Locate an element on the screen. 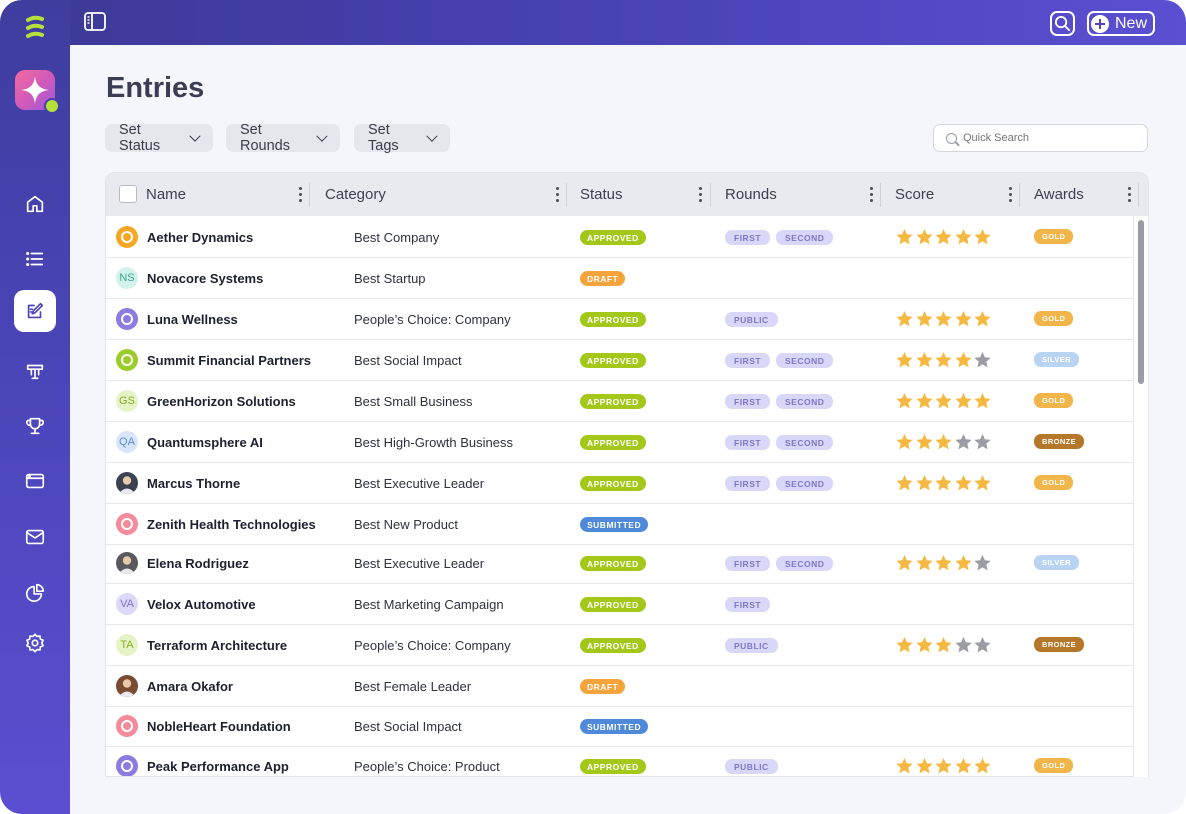 Image resolution: width=1186 pixels, height=814 pixels. judging-icon is located at coordinates (35, 372).